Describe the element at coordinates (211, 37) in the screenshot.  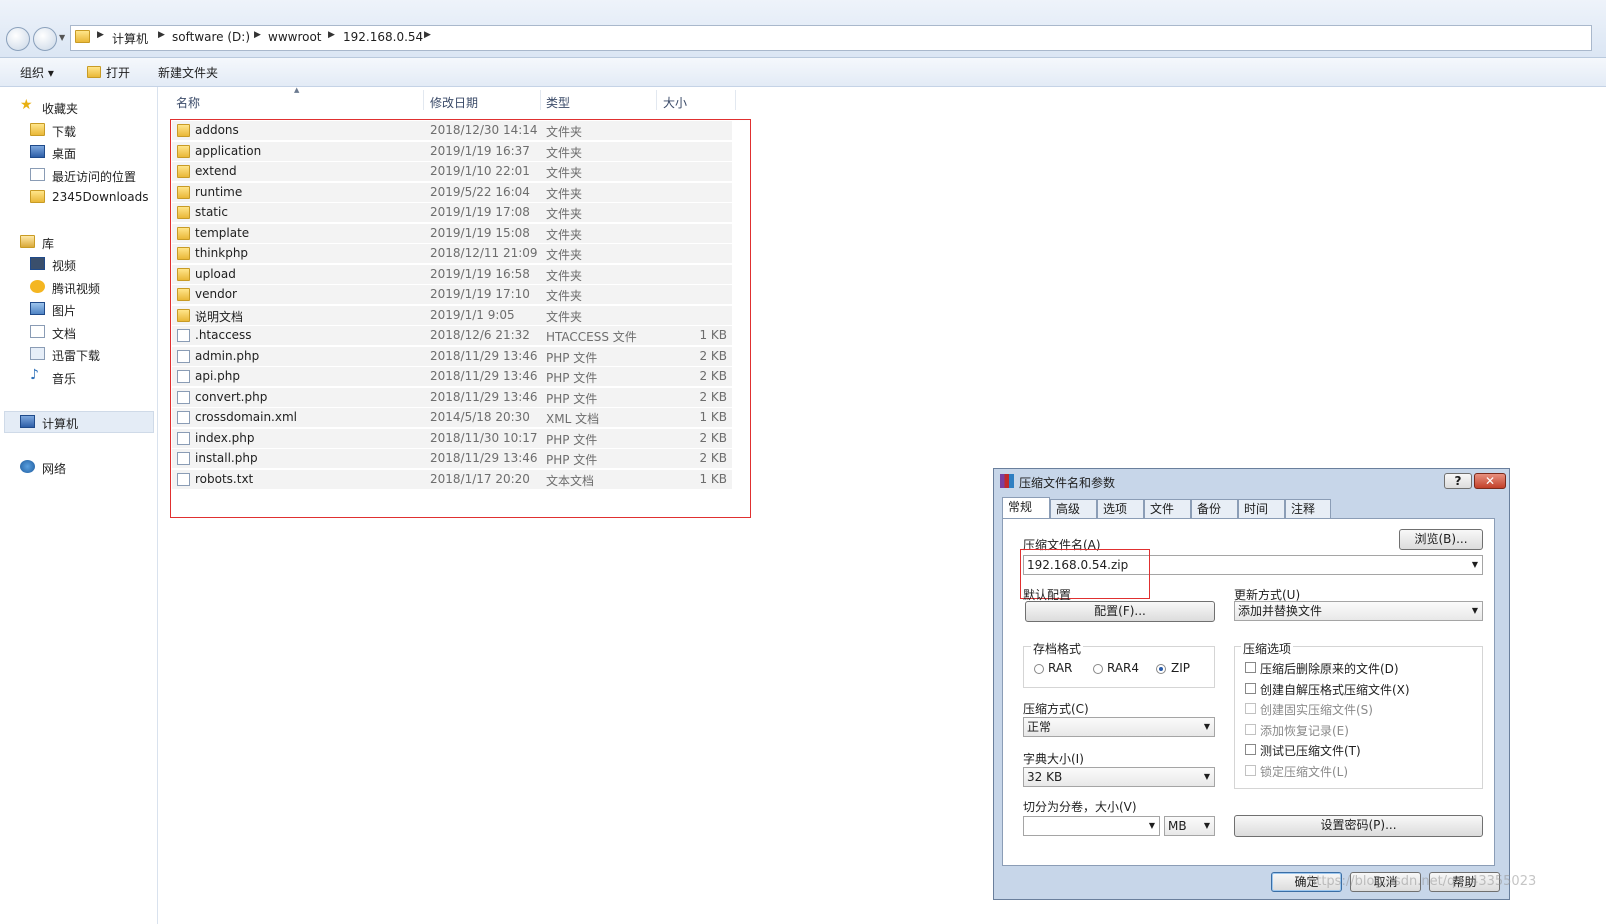
I see `breadcrumb-drive: software (D:)` at that location.